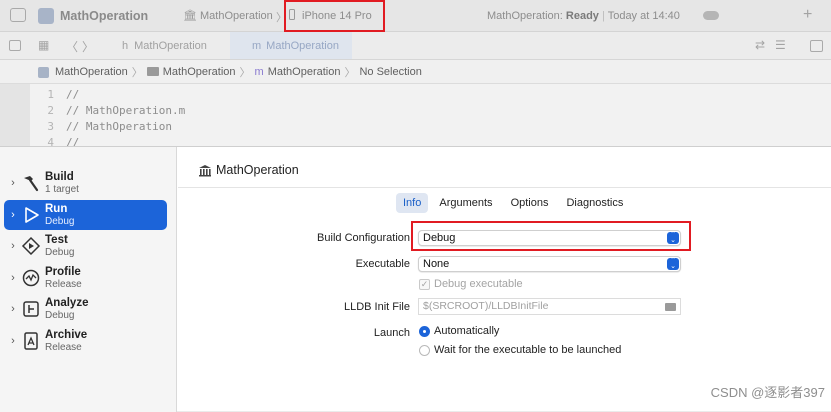 This screenshot has height=412, width=831. I want to click on action-name: Build, so click(59, 176).